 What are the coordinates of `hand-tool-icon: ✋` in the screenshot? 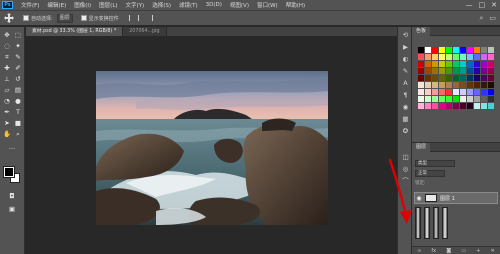 It's located at (7, 134).